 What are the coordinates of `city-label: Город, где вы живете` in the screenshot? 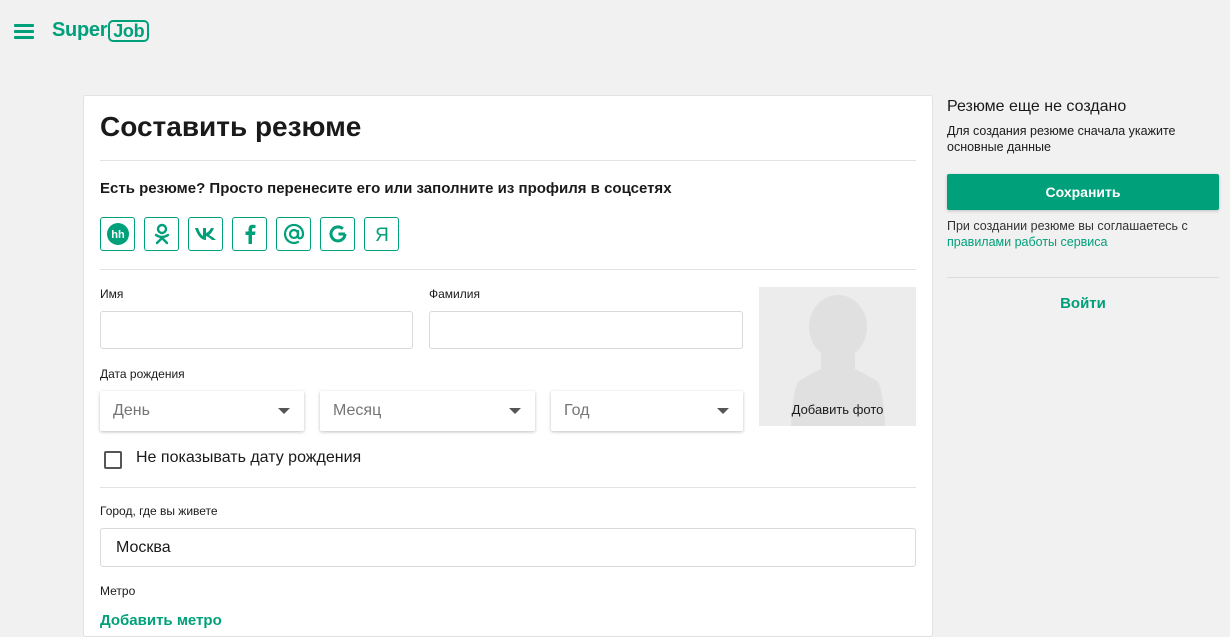 It's located at (159, 511).